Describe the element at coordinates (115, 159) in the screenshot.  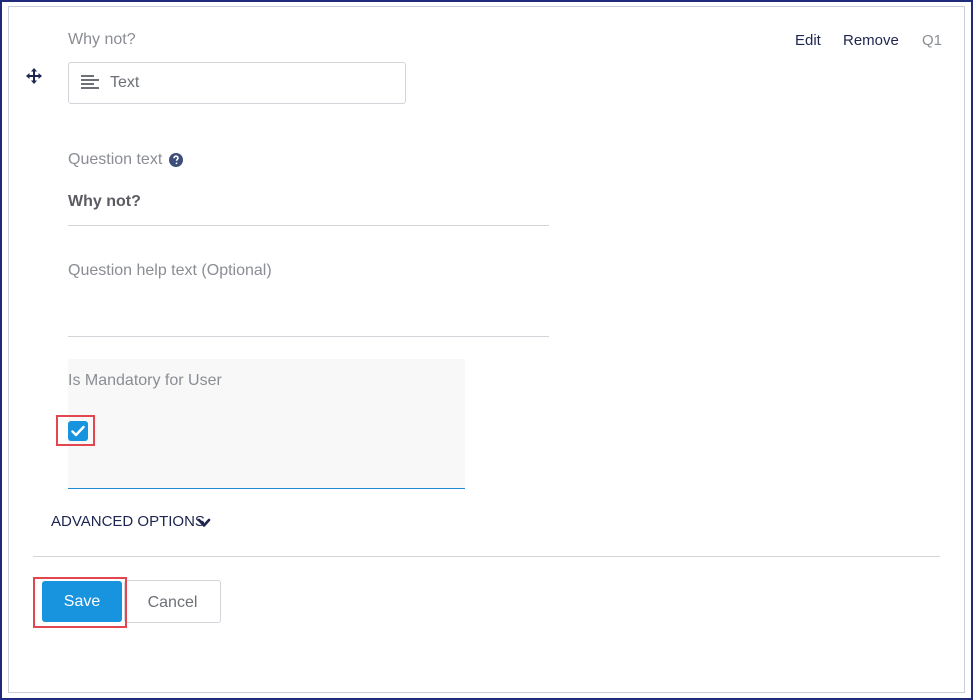
I see `question-text-label: Question text` at that location.